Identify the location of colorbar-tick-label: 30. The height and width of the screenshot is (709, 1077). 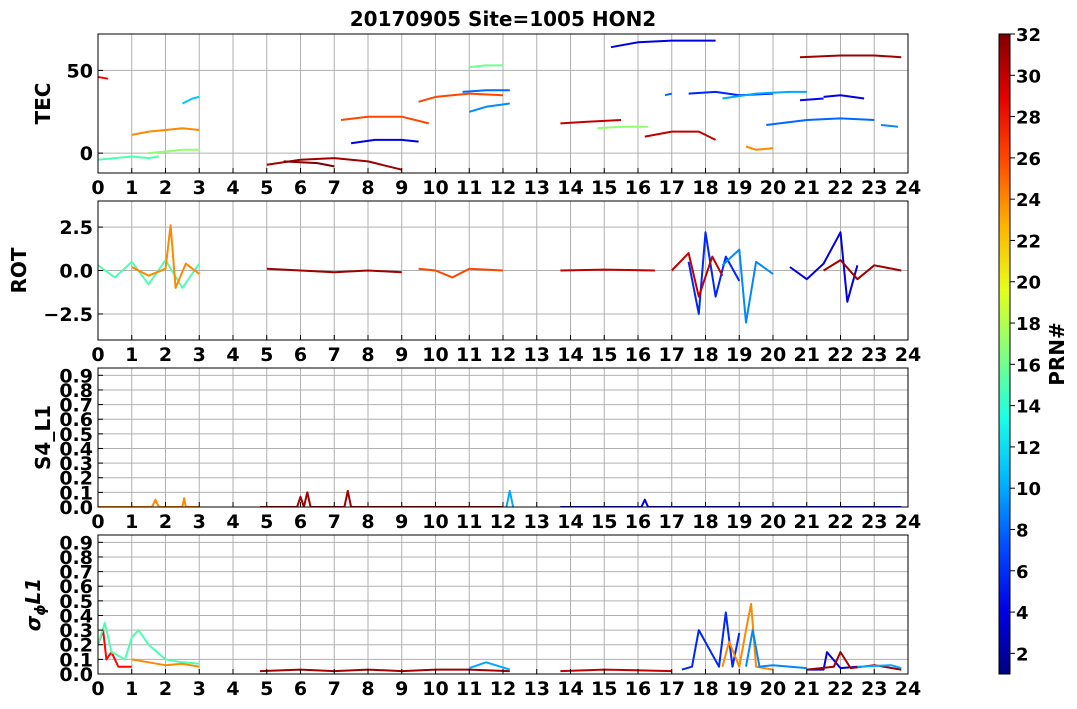
(1028, 76).